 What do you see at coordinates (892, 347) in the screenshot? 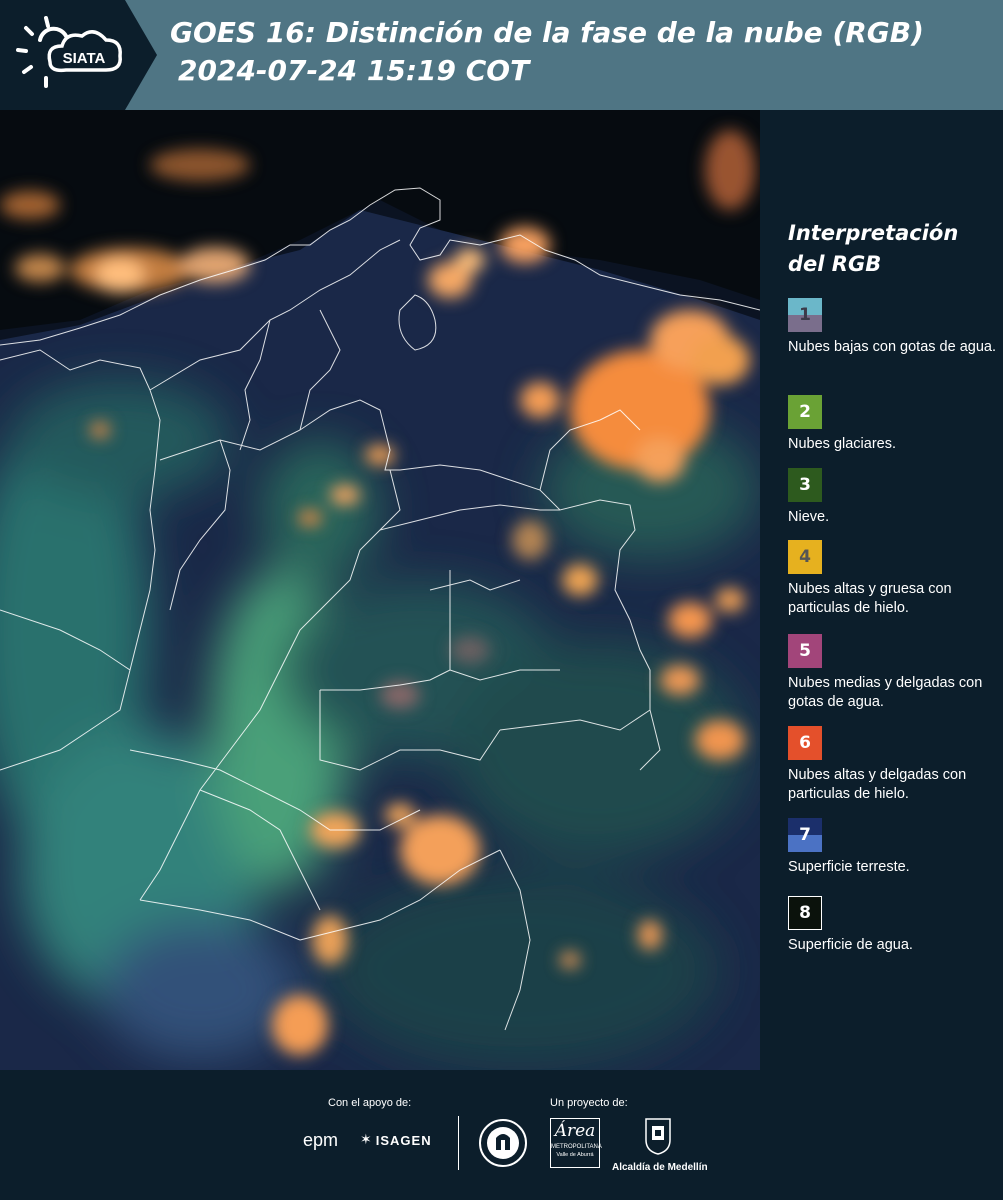
I see `legend-label-1: Nubes bajas con gotas de agua.` at bounding box center [892, 347].